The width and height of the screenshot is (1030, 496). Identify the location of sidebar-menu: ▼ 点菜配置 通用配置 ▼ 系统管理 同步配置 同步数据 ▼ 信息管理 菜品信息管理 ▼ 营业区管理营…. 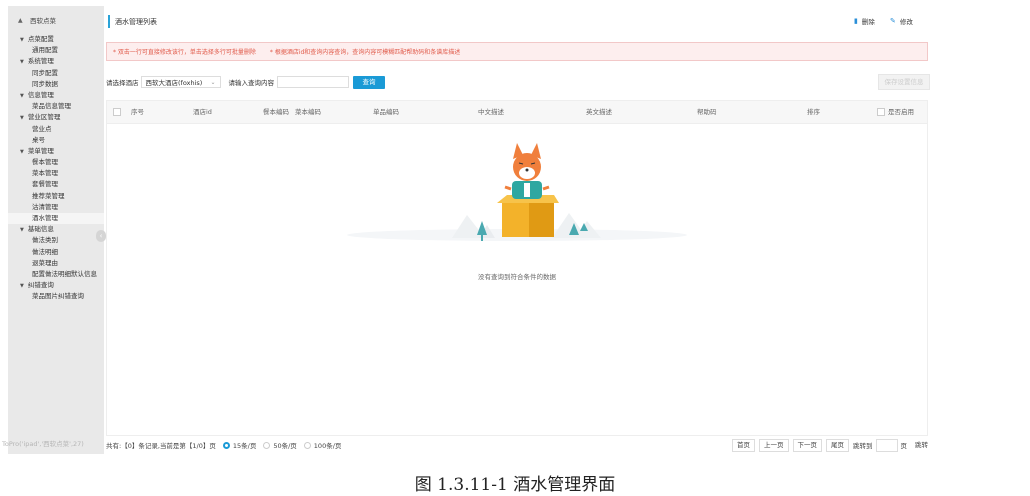
(56, 168).